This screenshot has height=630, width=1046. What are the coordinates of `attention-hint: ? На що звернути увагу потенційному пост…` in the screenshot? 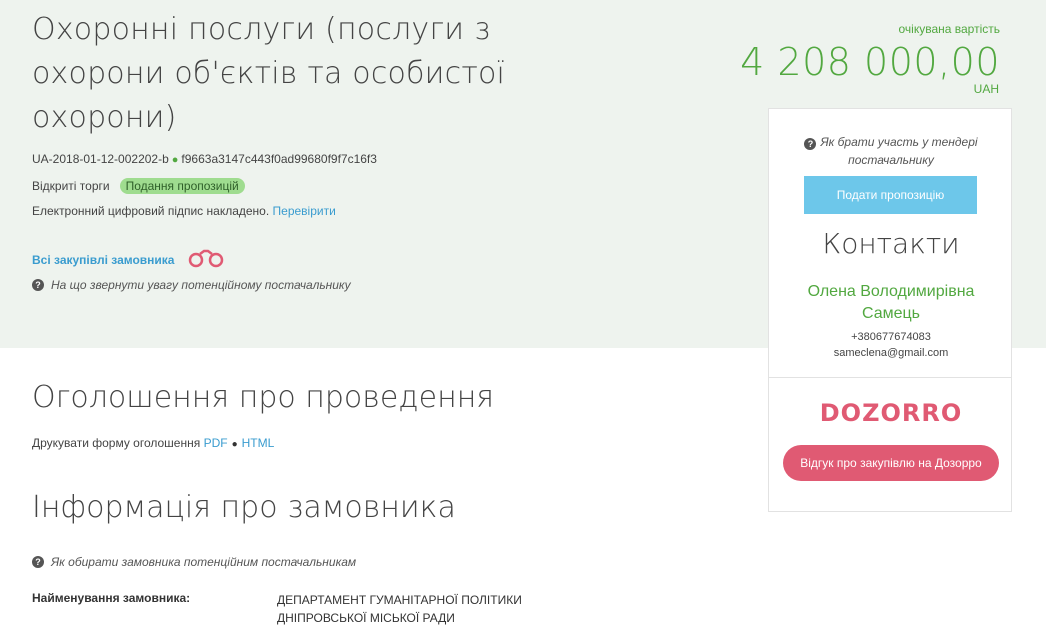 It's located at (191, 285).